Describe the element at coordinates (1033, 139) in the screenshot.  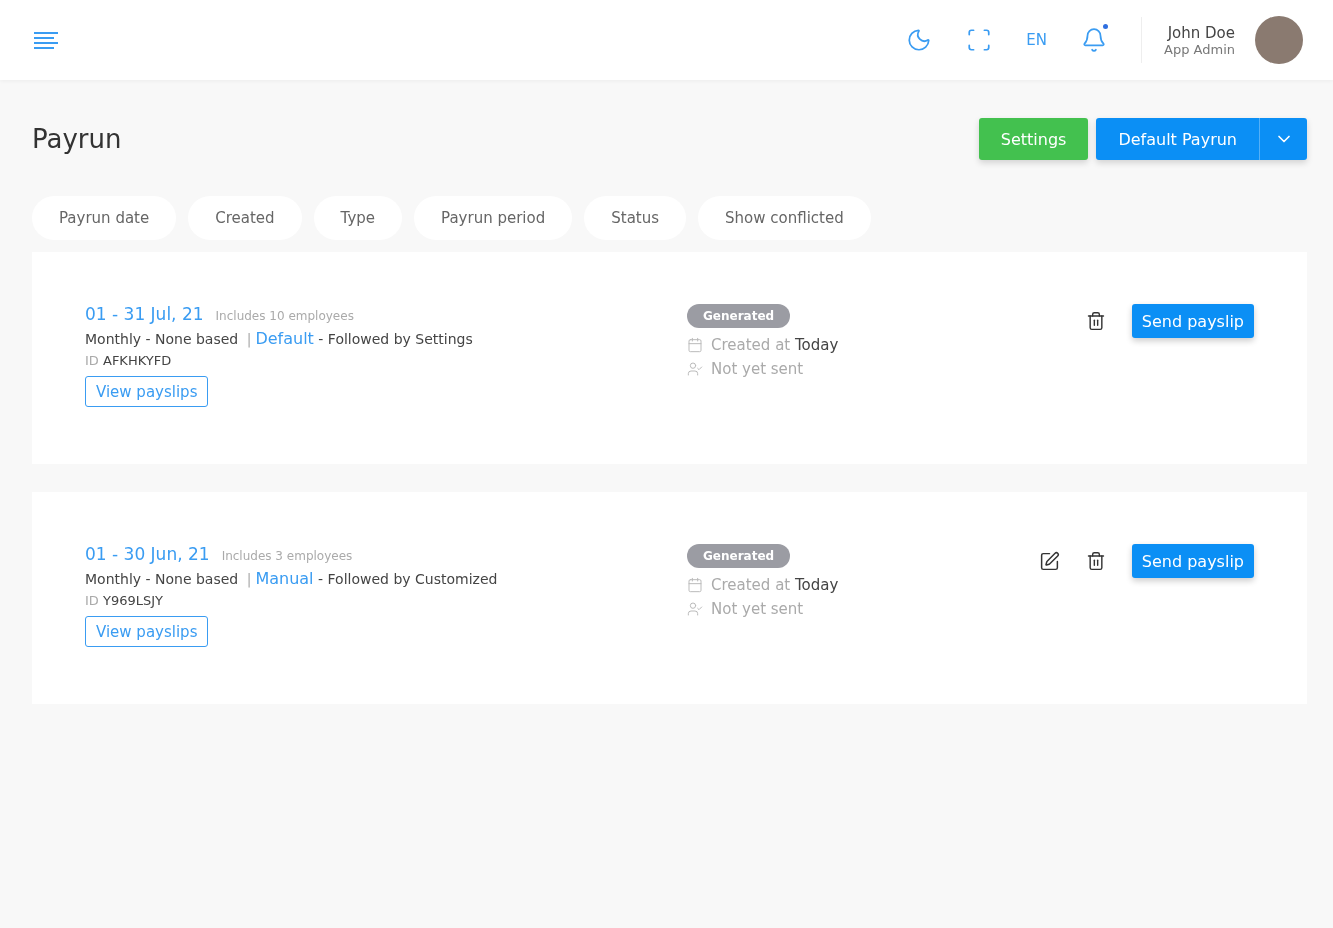
I see `settings-button: Settings` at that location.